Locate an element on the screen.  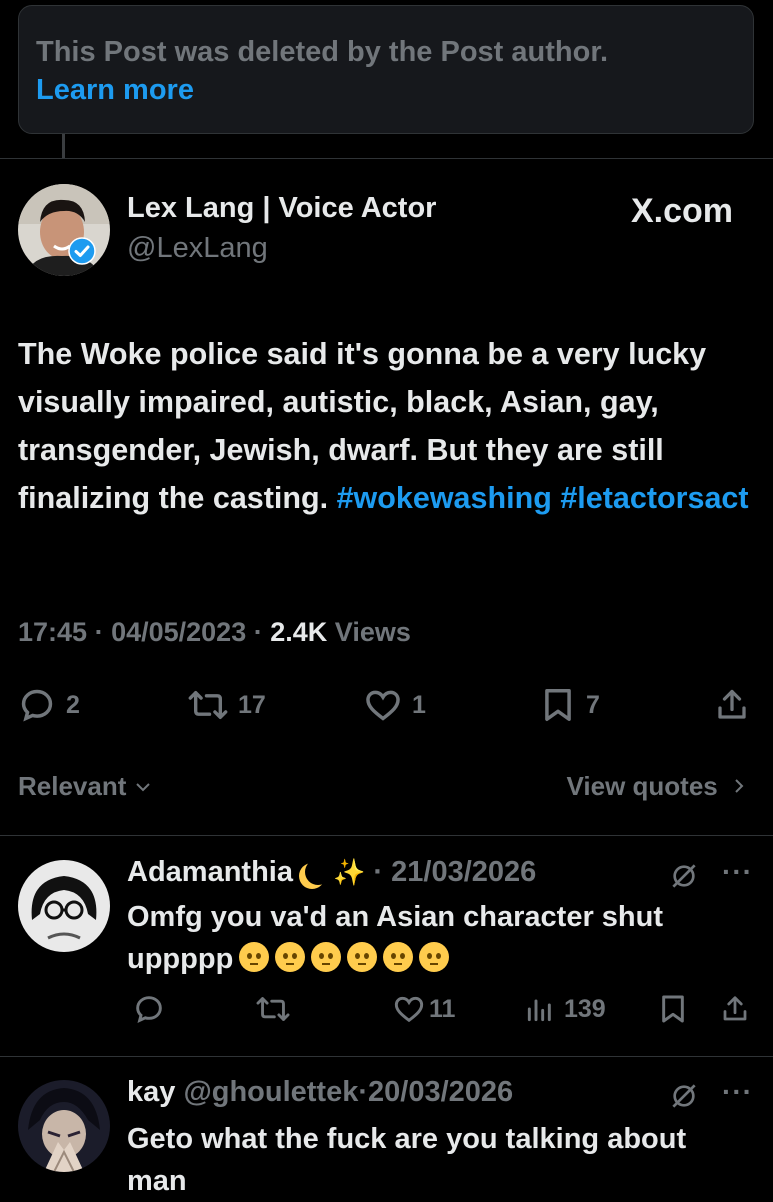
post-date: 04/05/2023 is located at coordinates (178, 632).